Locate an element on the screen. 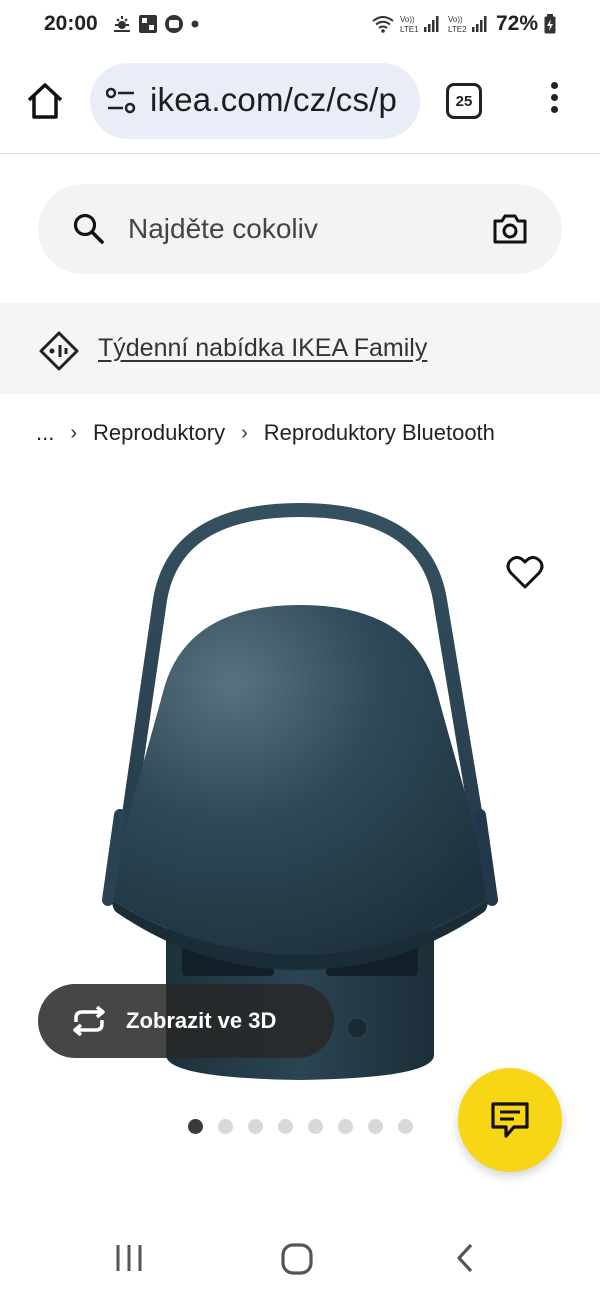 This screenshot has width=600, height=1300. family-offer-link: Týdenní nabídka IKEA Family is located at coordinates (262, 348).